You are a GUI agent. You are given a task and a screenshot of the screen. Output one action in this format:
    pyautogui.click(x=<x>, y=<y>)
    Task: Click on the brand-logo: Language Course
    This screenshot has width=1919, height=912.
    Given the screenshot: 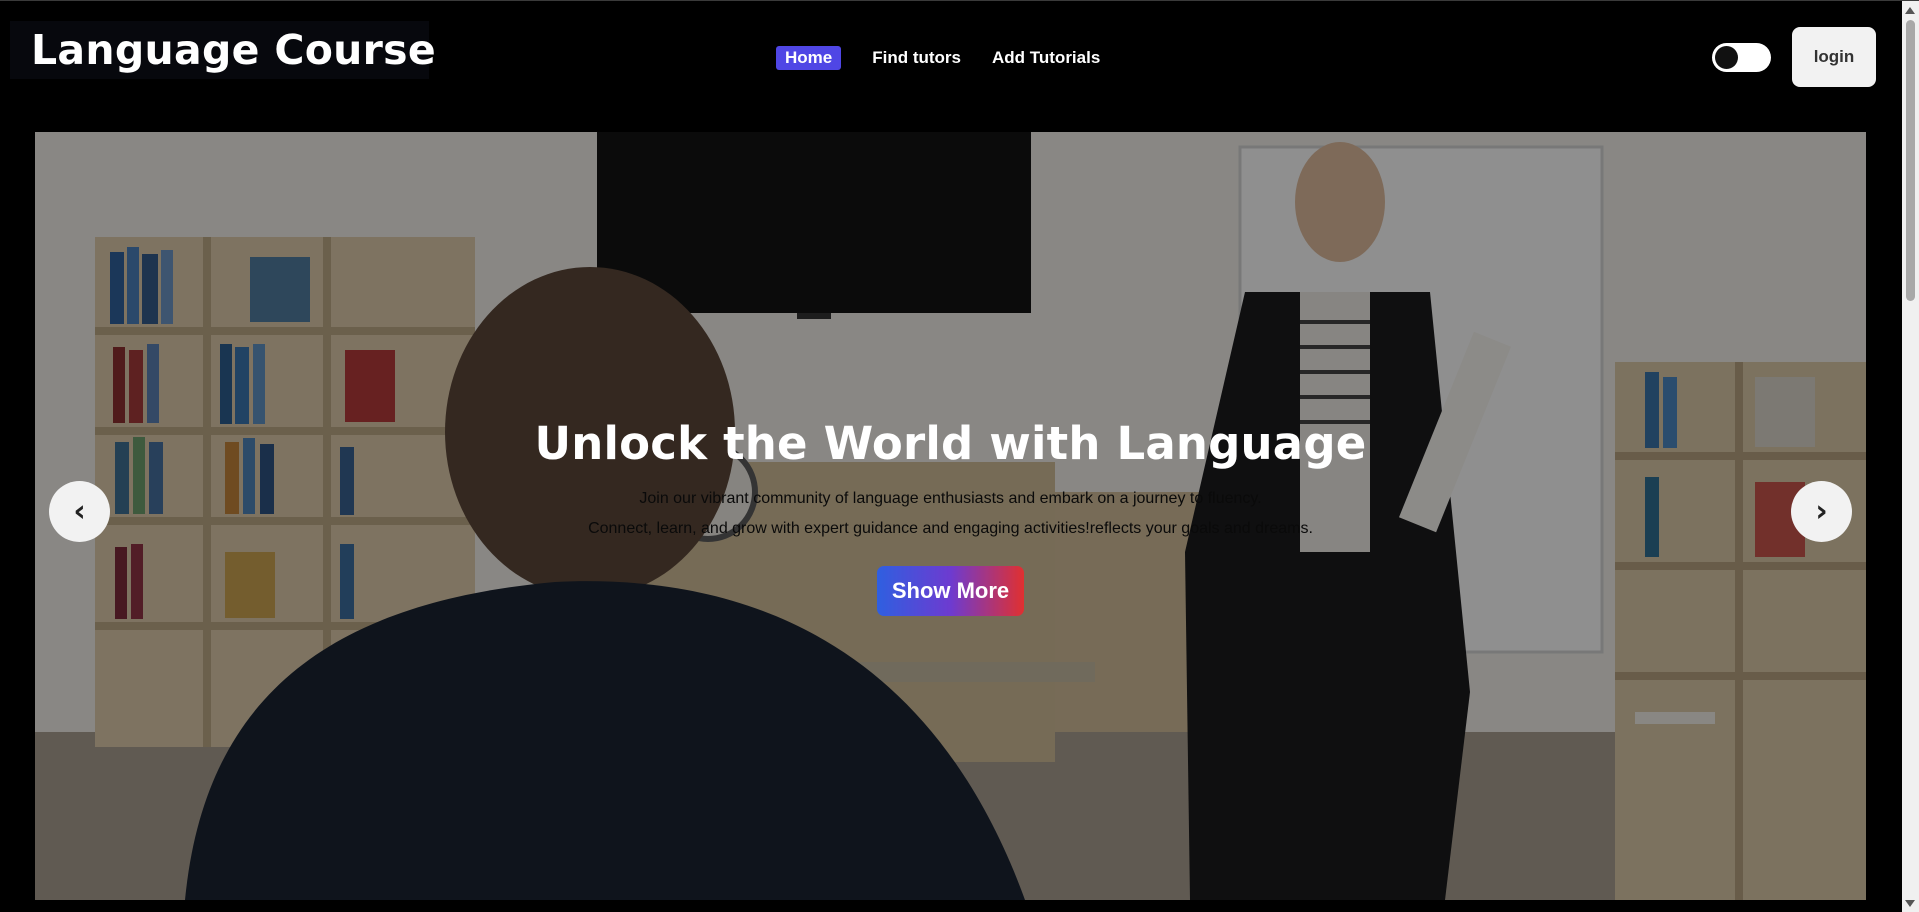 What is the action you would take?
    pyautogui.click(x=223, y=50)
    